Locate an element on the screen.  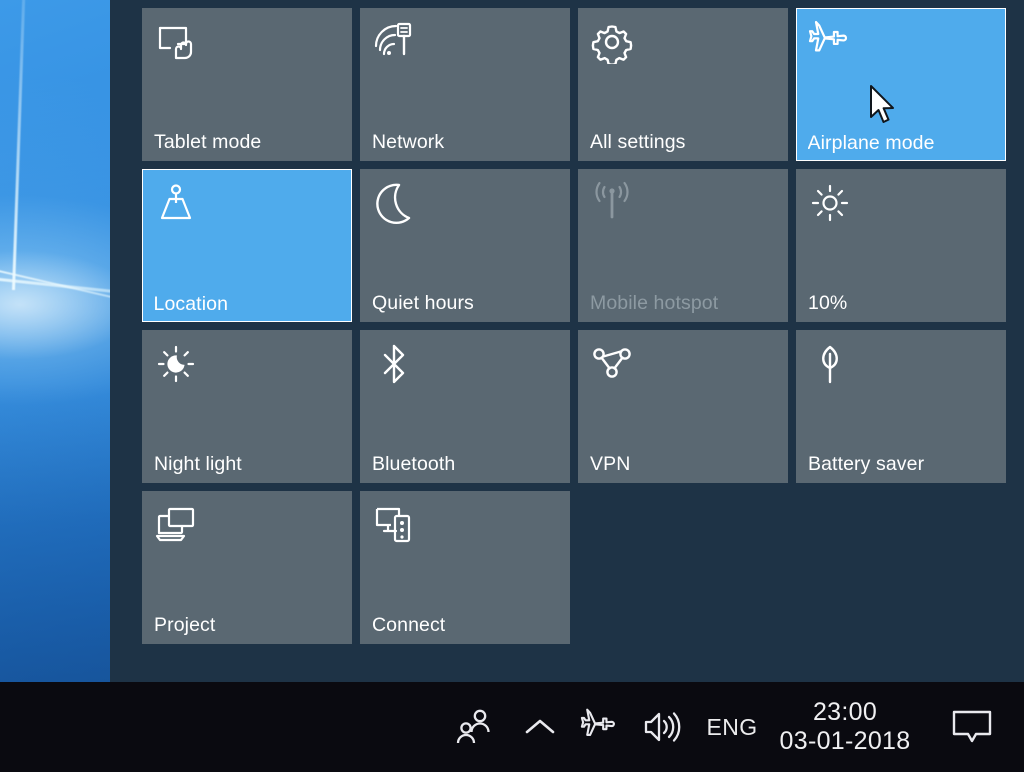
tile-label: Location is located at coordinates (191, 303).